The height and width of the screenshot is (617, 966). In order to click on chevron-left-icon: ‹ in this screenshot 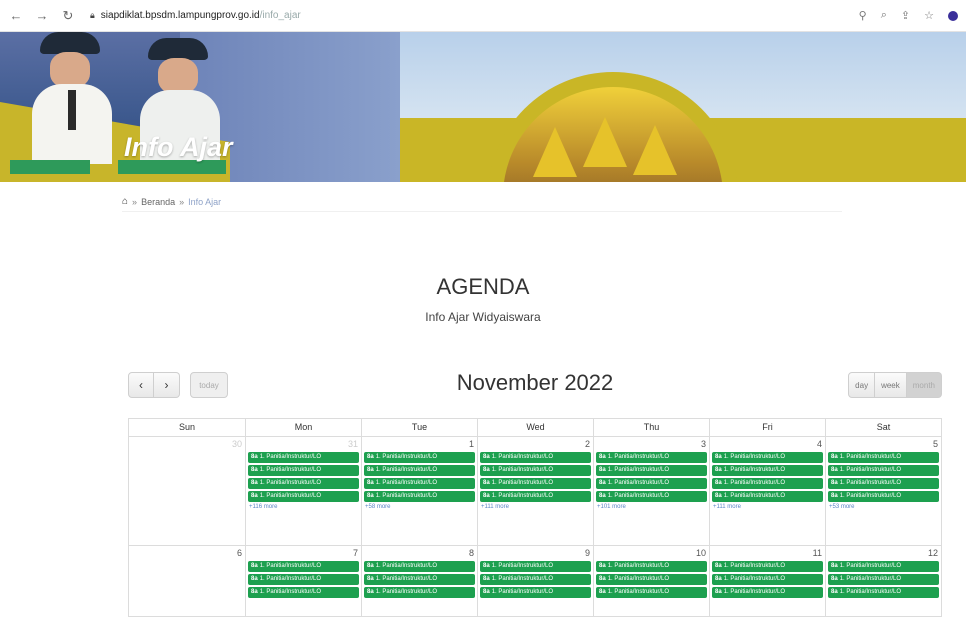, I will do `click(141, 385)`.